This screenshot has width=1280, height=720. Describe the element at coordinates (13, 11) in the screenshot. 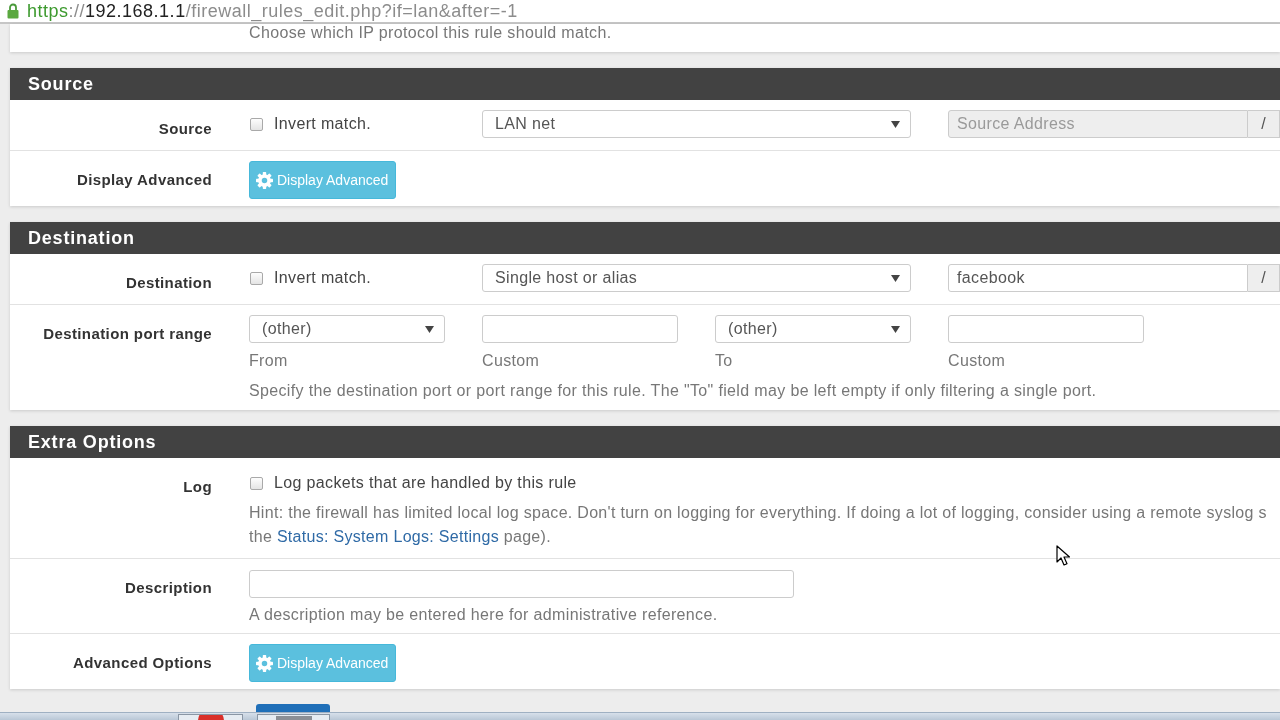

I see `lock-icon` at that location.